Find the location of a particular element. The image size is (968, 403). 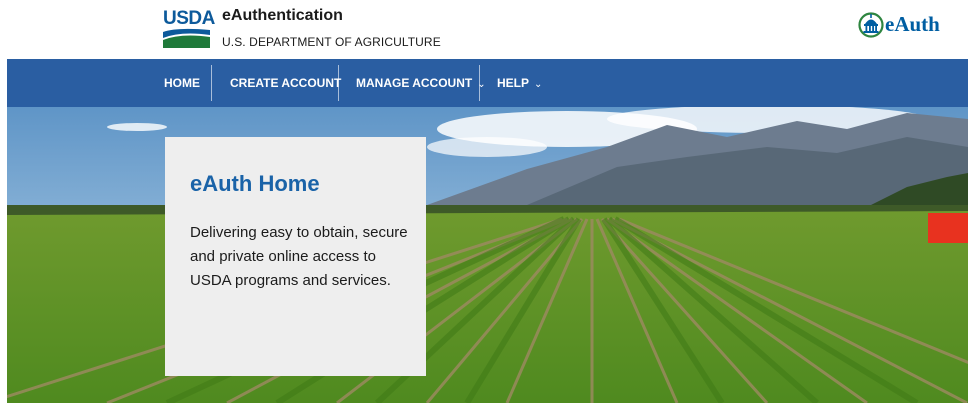

nav-home: HOME is located at coordinates (182, 83).